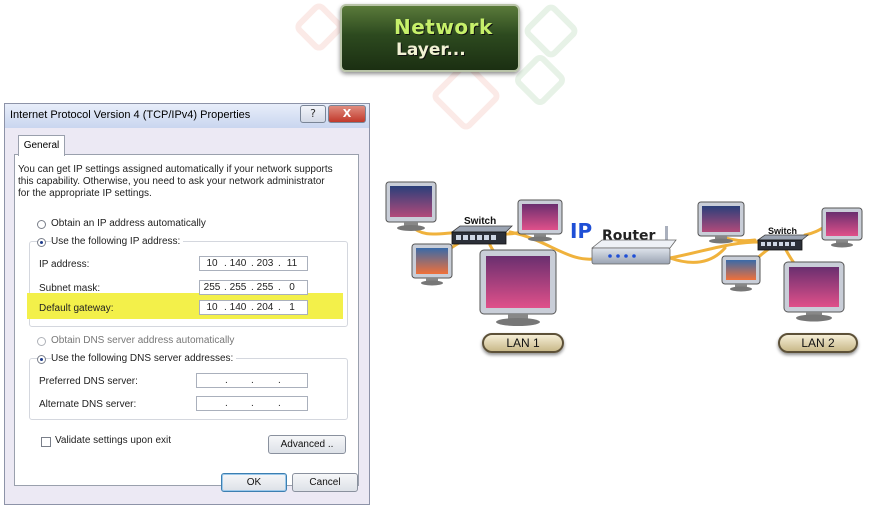 This screenshot has width=870, height=511. Describe the element at coordinates (117, 241) in the screenshot. I see `radio-use-following-ip-label: Use the following IP address:` at that location.